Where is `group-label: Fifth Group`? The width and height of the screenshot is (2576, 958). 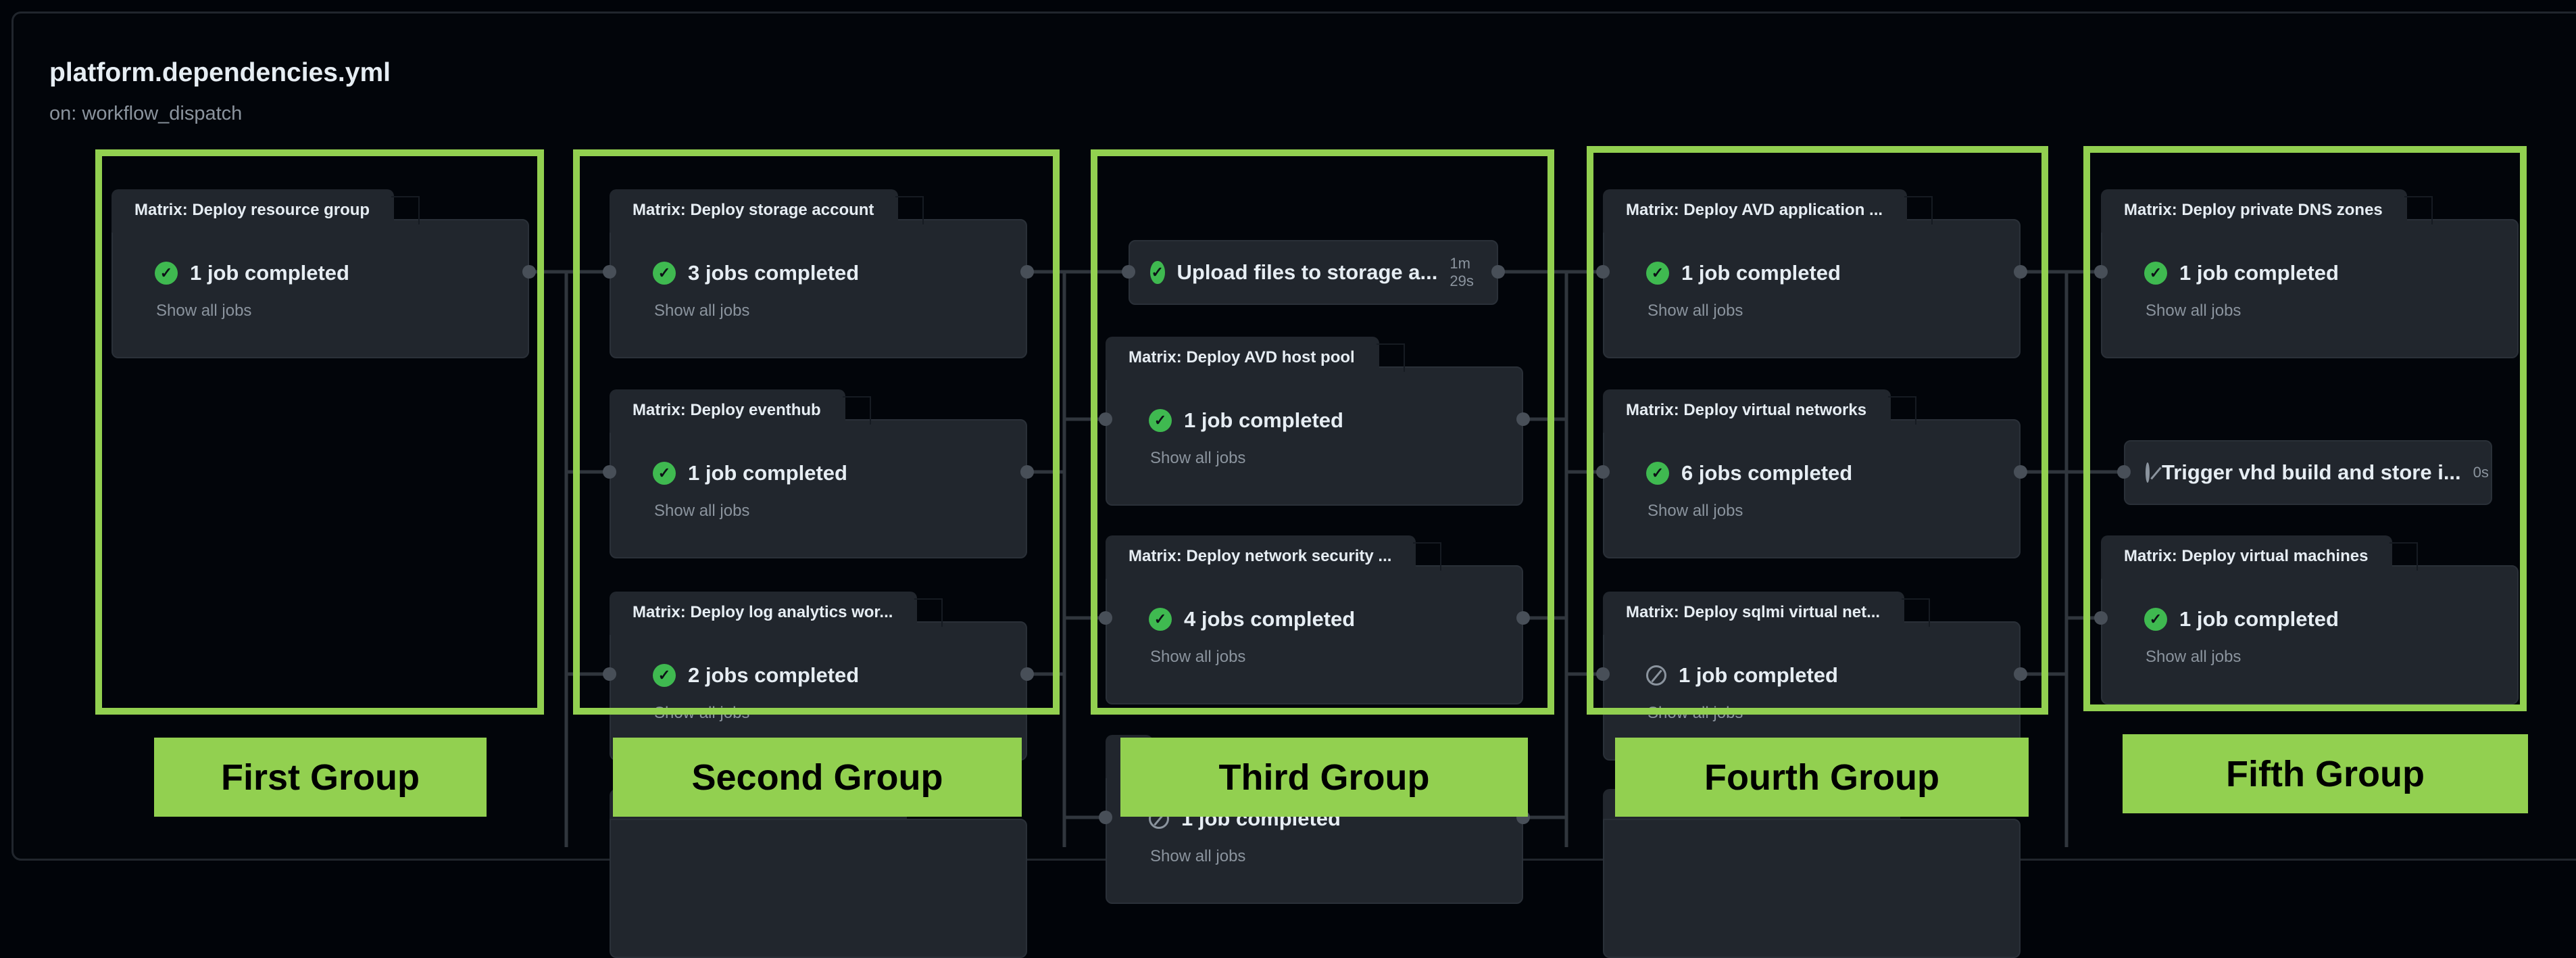 group-label: Fifth Group is located at coordinates (2326, 773).